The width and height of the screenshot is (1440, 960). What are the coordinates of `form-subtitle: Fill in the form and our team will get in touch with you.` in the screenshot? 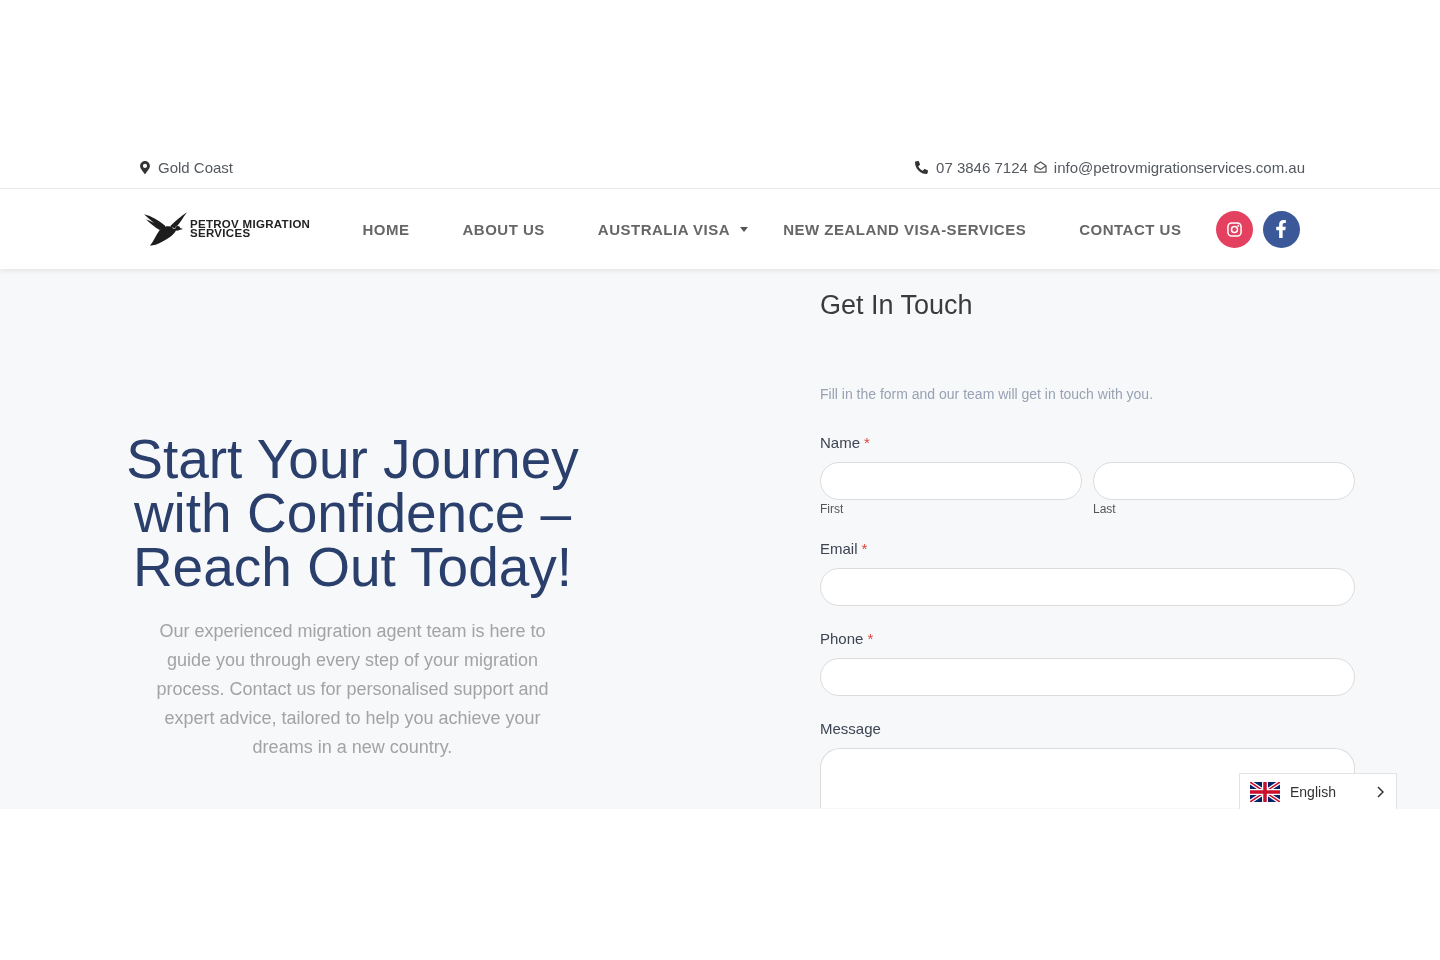 It's located at (987, 394).